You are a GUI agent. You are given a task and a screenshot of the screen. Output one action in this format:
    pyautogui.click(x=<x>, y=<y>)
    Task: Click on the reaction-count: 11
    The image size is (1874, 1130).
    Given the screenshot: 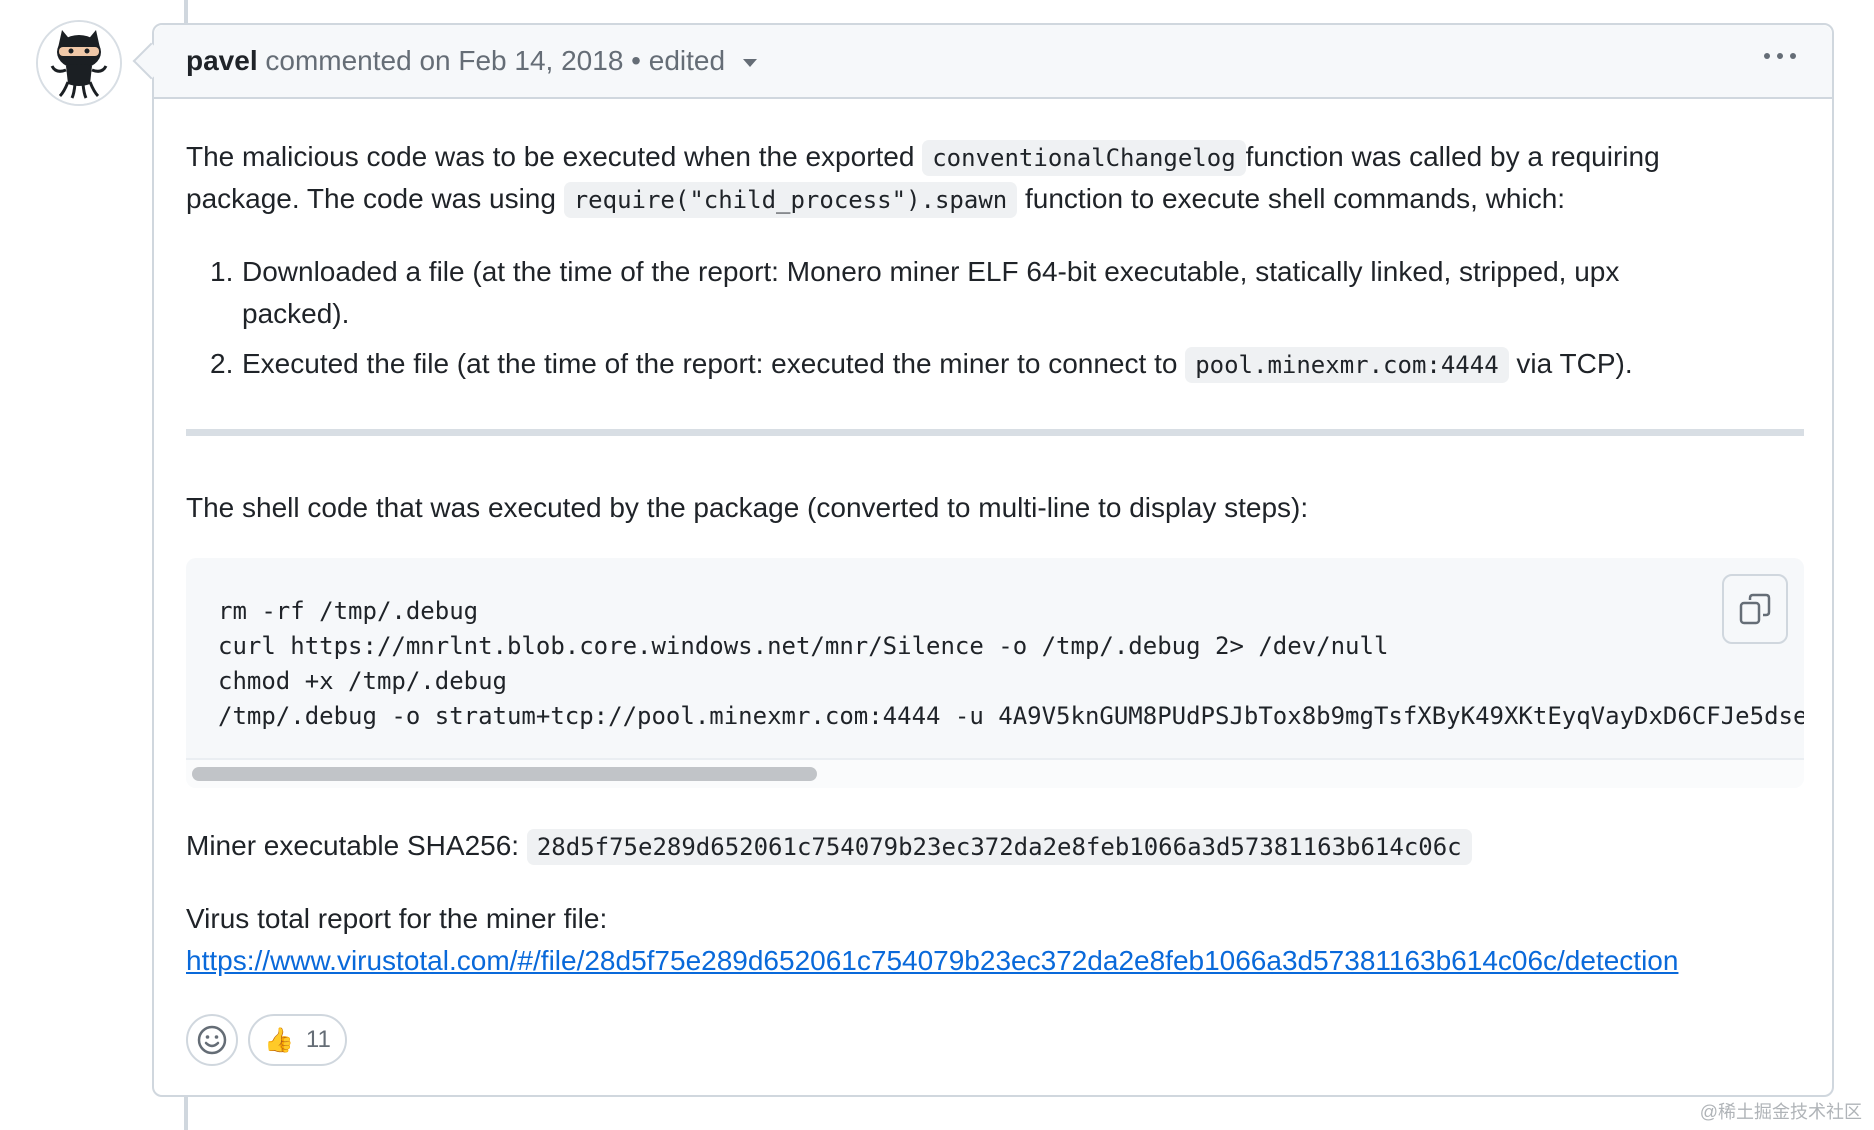 What is the action you would take?
    pyautogui.click(x=318, y=1039)
    